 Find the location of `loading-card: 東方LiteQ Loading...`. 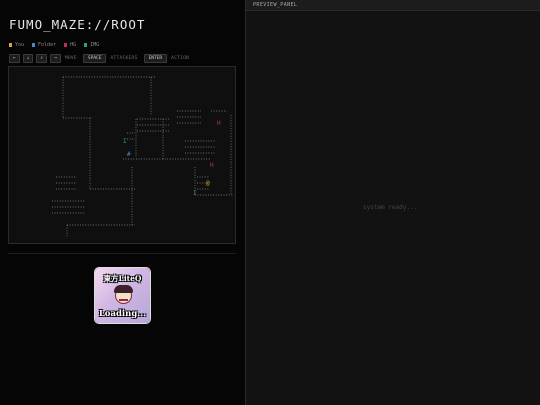

loading-card: 東方LiteQ Loading... is located at coordinates (122, 295).